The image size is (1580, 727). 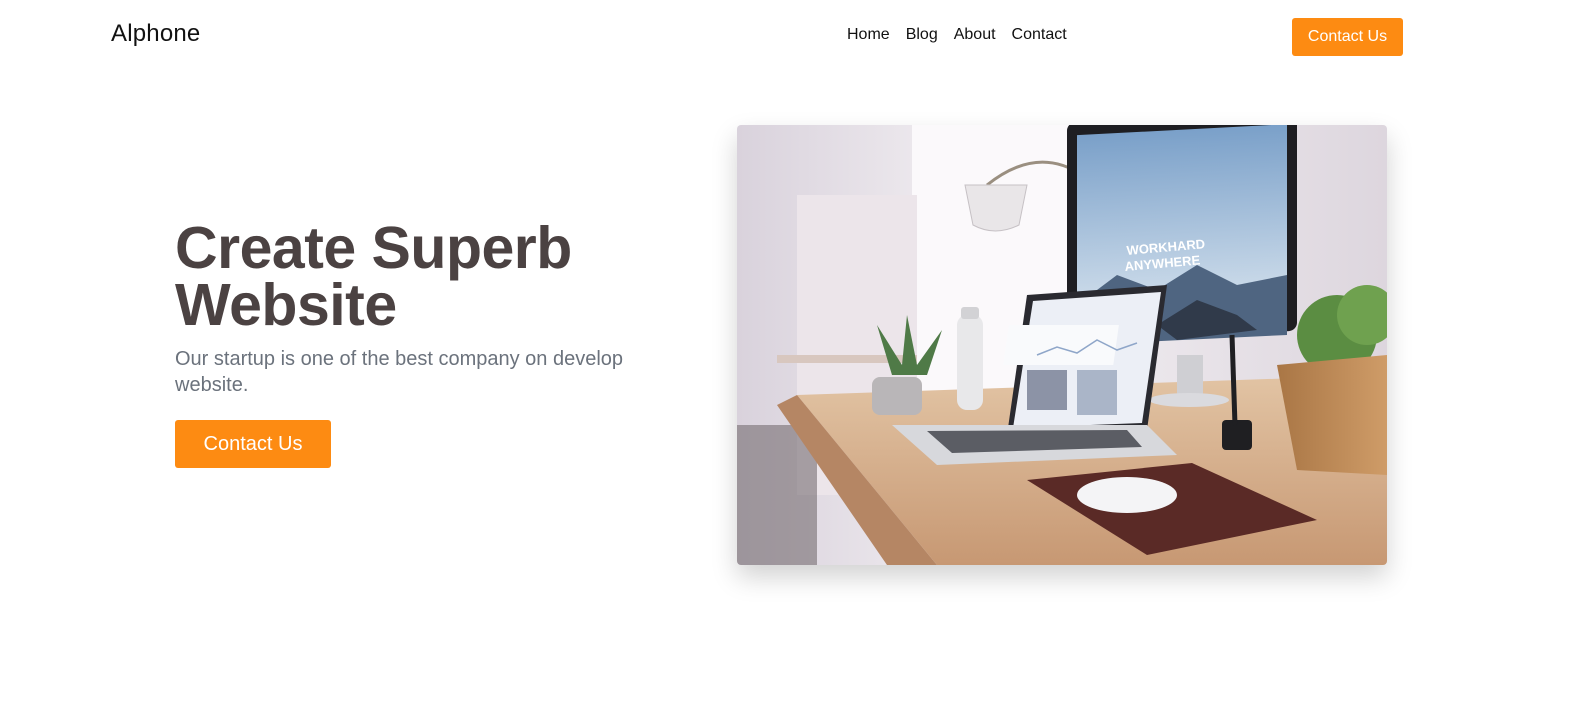 I want to click on succulent-pot, so click(x=897, y=396).